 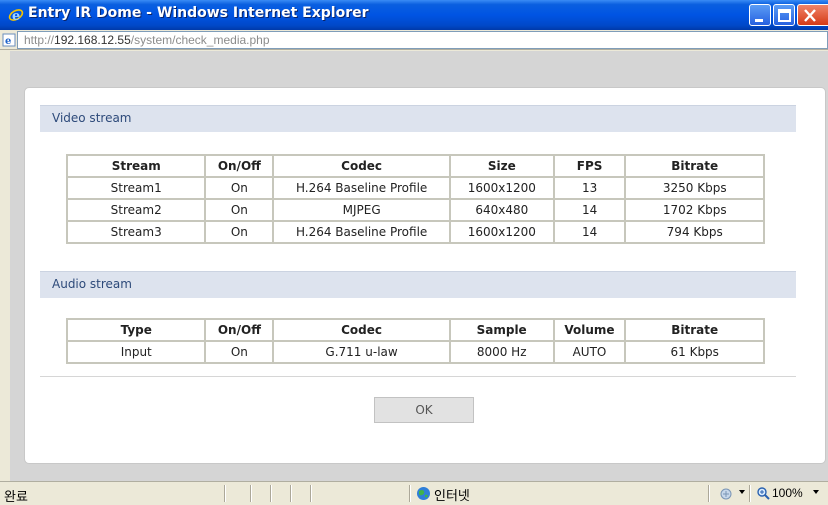 What do you see at coordinates (136, 188) in the screenshot?
I see `table-cell: Stream1` at bounding box center [136, 188].